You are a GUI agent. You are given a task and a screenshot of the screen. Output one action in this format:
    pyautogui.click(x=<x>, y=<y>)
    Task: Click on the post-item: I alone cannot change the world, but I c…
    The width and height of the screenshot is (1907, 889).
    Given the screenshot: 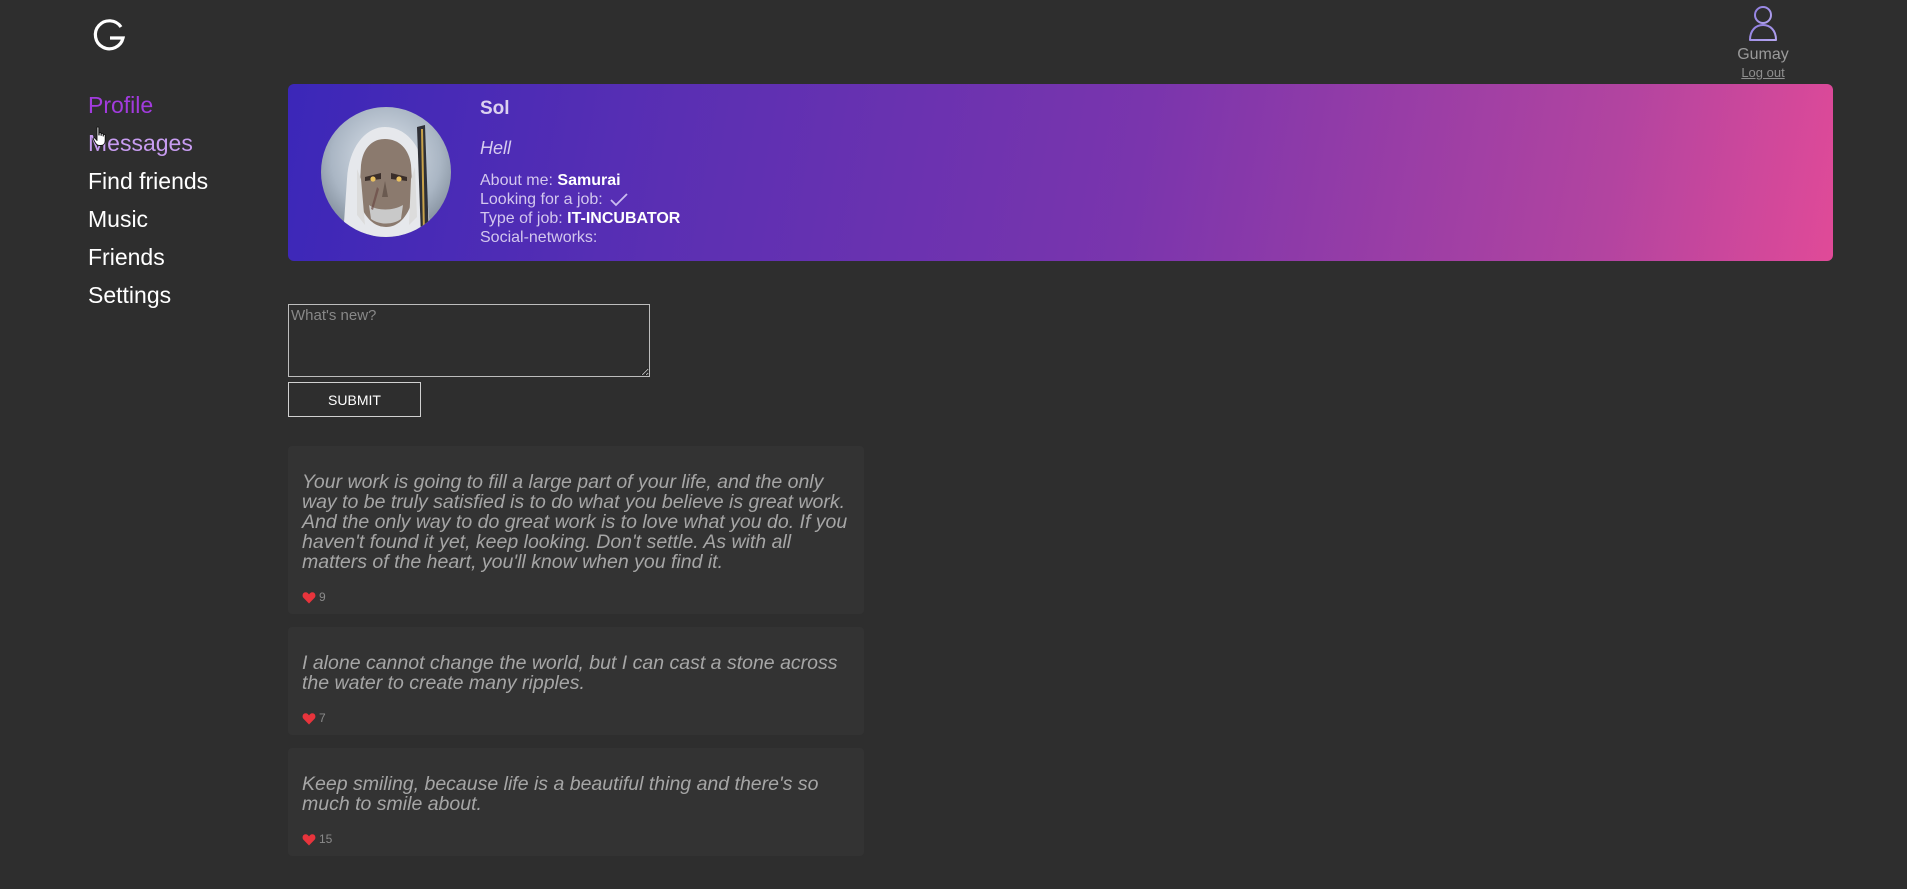 What is the action you would take?
    pyautogui.click(x=576, y=681)
    